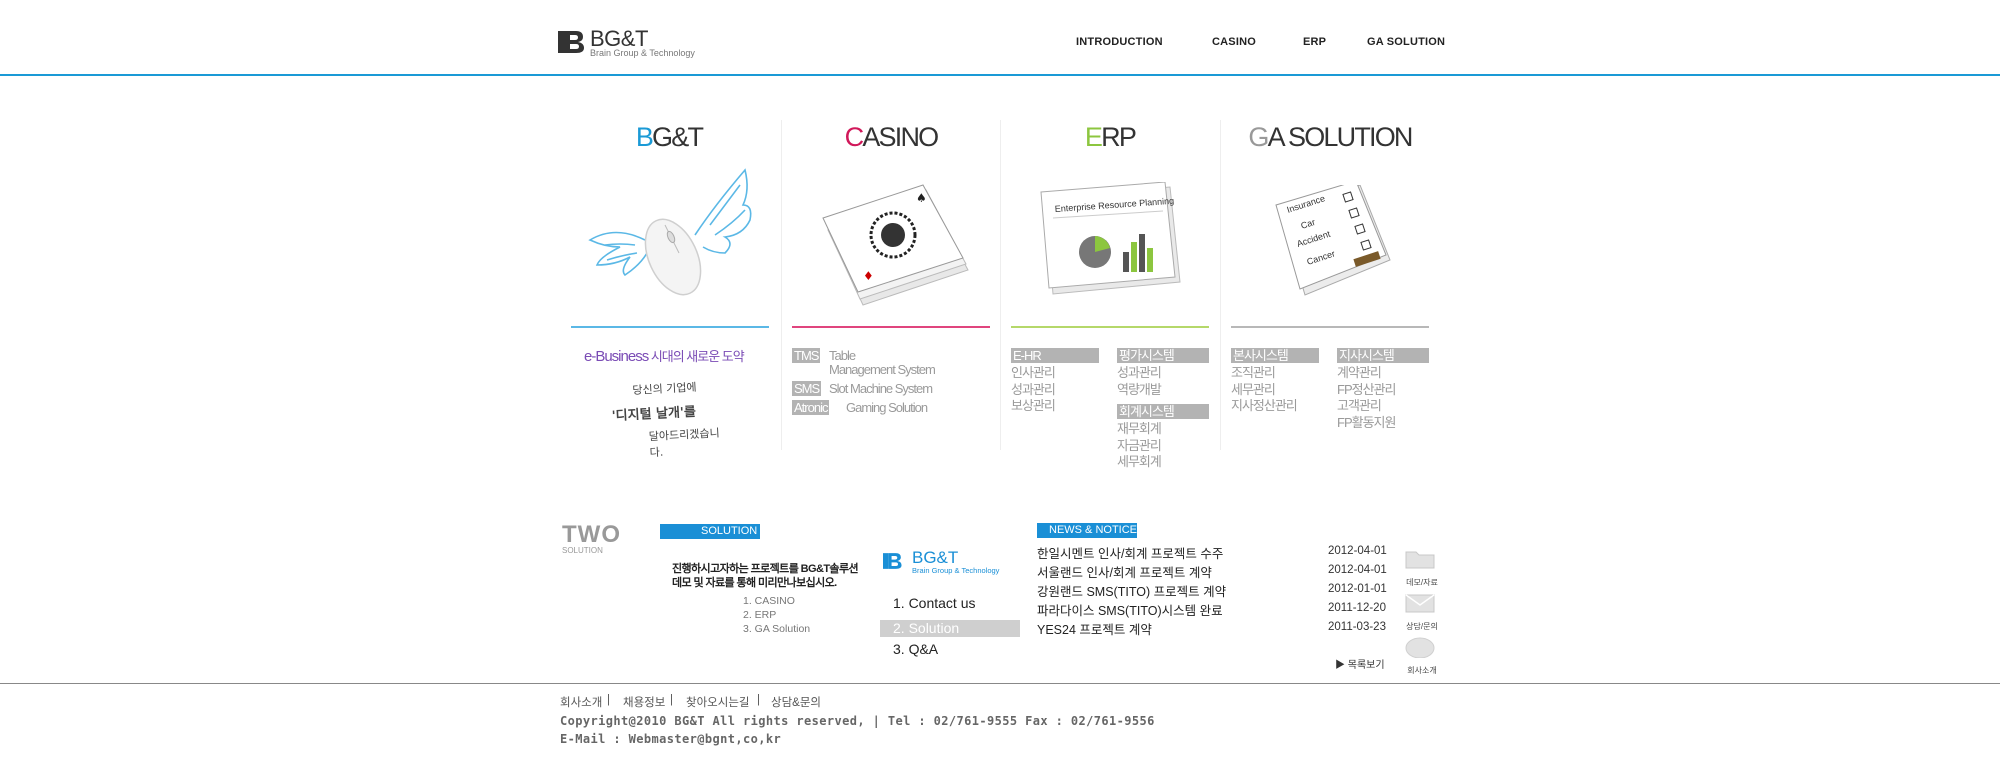 This screenshot has height=784, width=2000. Describe the element at coordinates (891, 137) in the screenshot. I see `casino-column-title: CASINO` at that location.